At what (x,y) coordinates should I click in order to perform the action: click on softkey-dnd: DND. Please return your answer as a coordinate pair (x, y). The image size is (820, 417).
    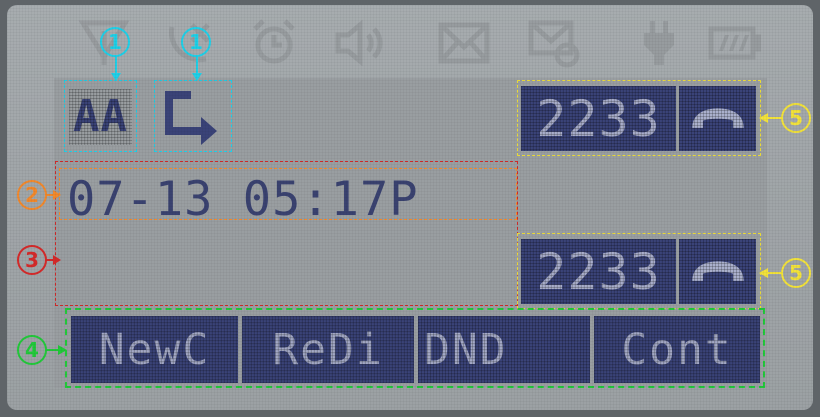
    Looking at the image, I should click on (504, 349).